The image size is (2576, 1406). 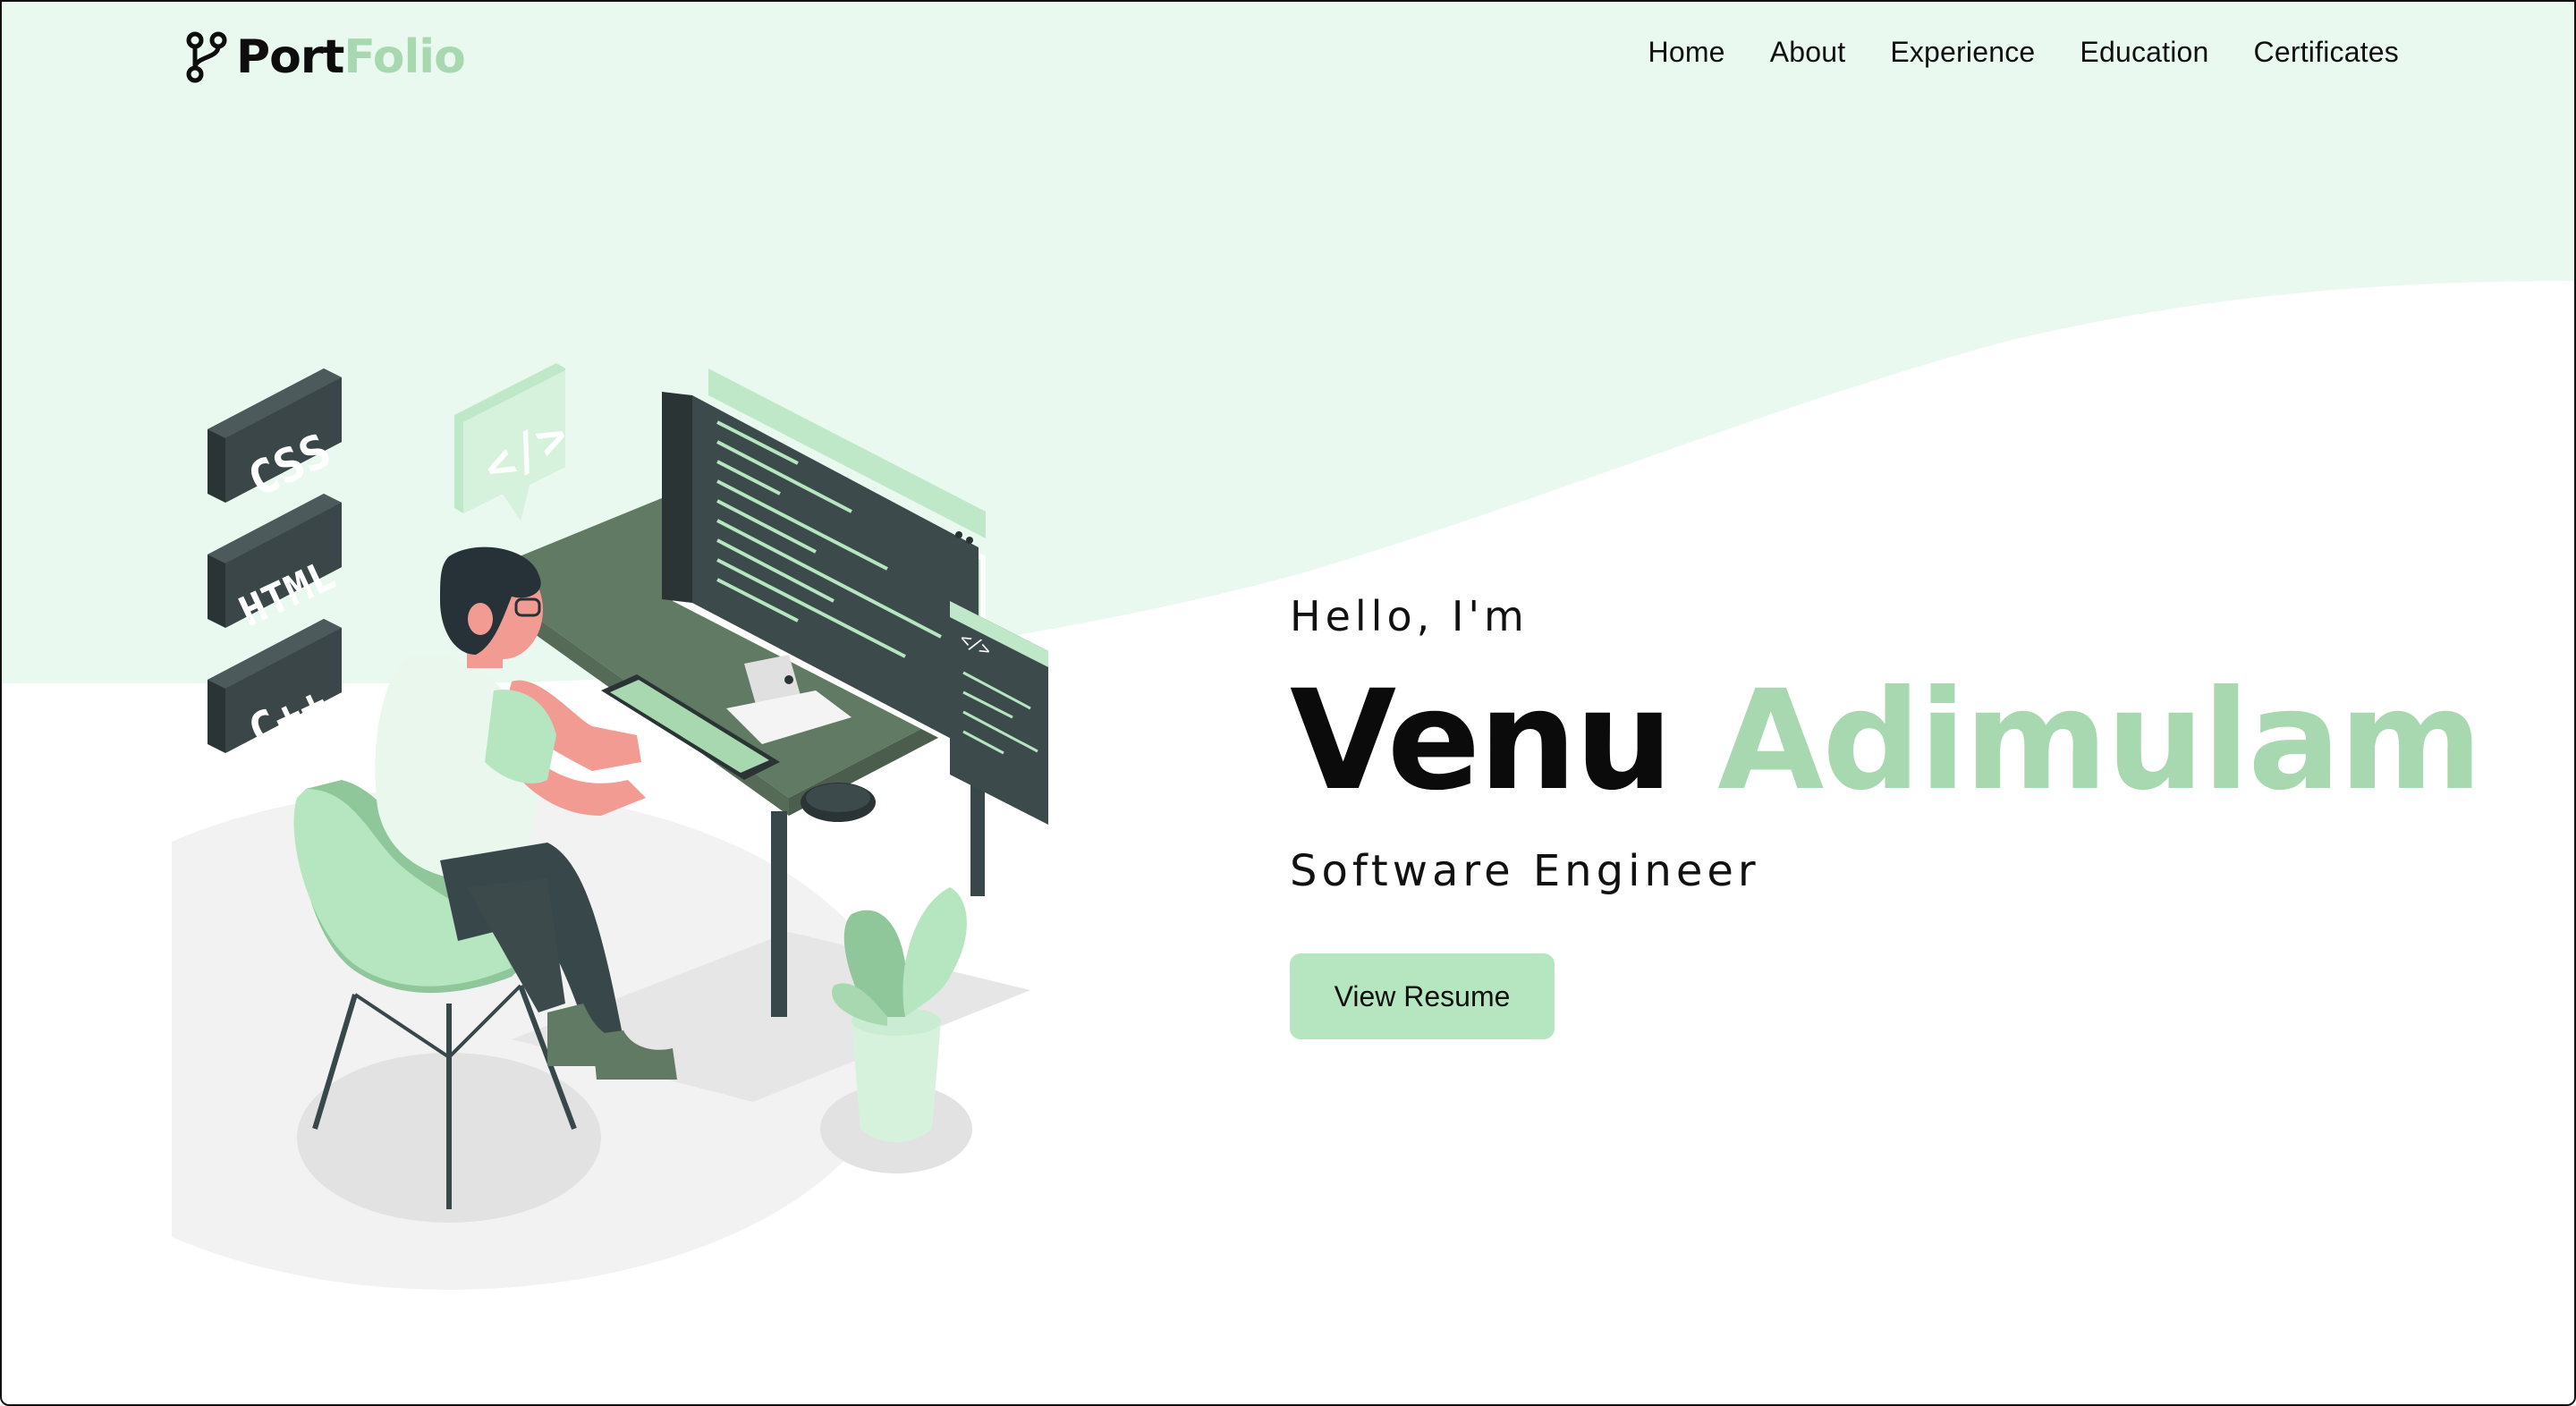 I want to click on mouse, so click(x=838, y=803).